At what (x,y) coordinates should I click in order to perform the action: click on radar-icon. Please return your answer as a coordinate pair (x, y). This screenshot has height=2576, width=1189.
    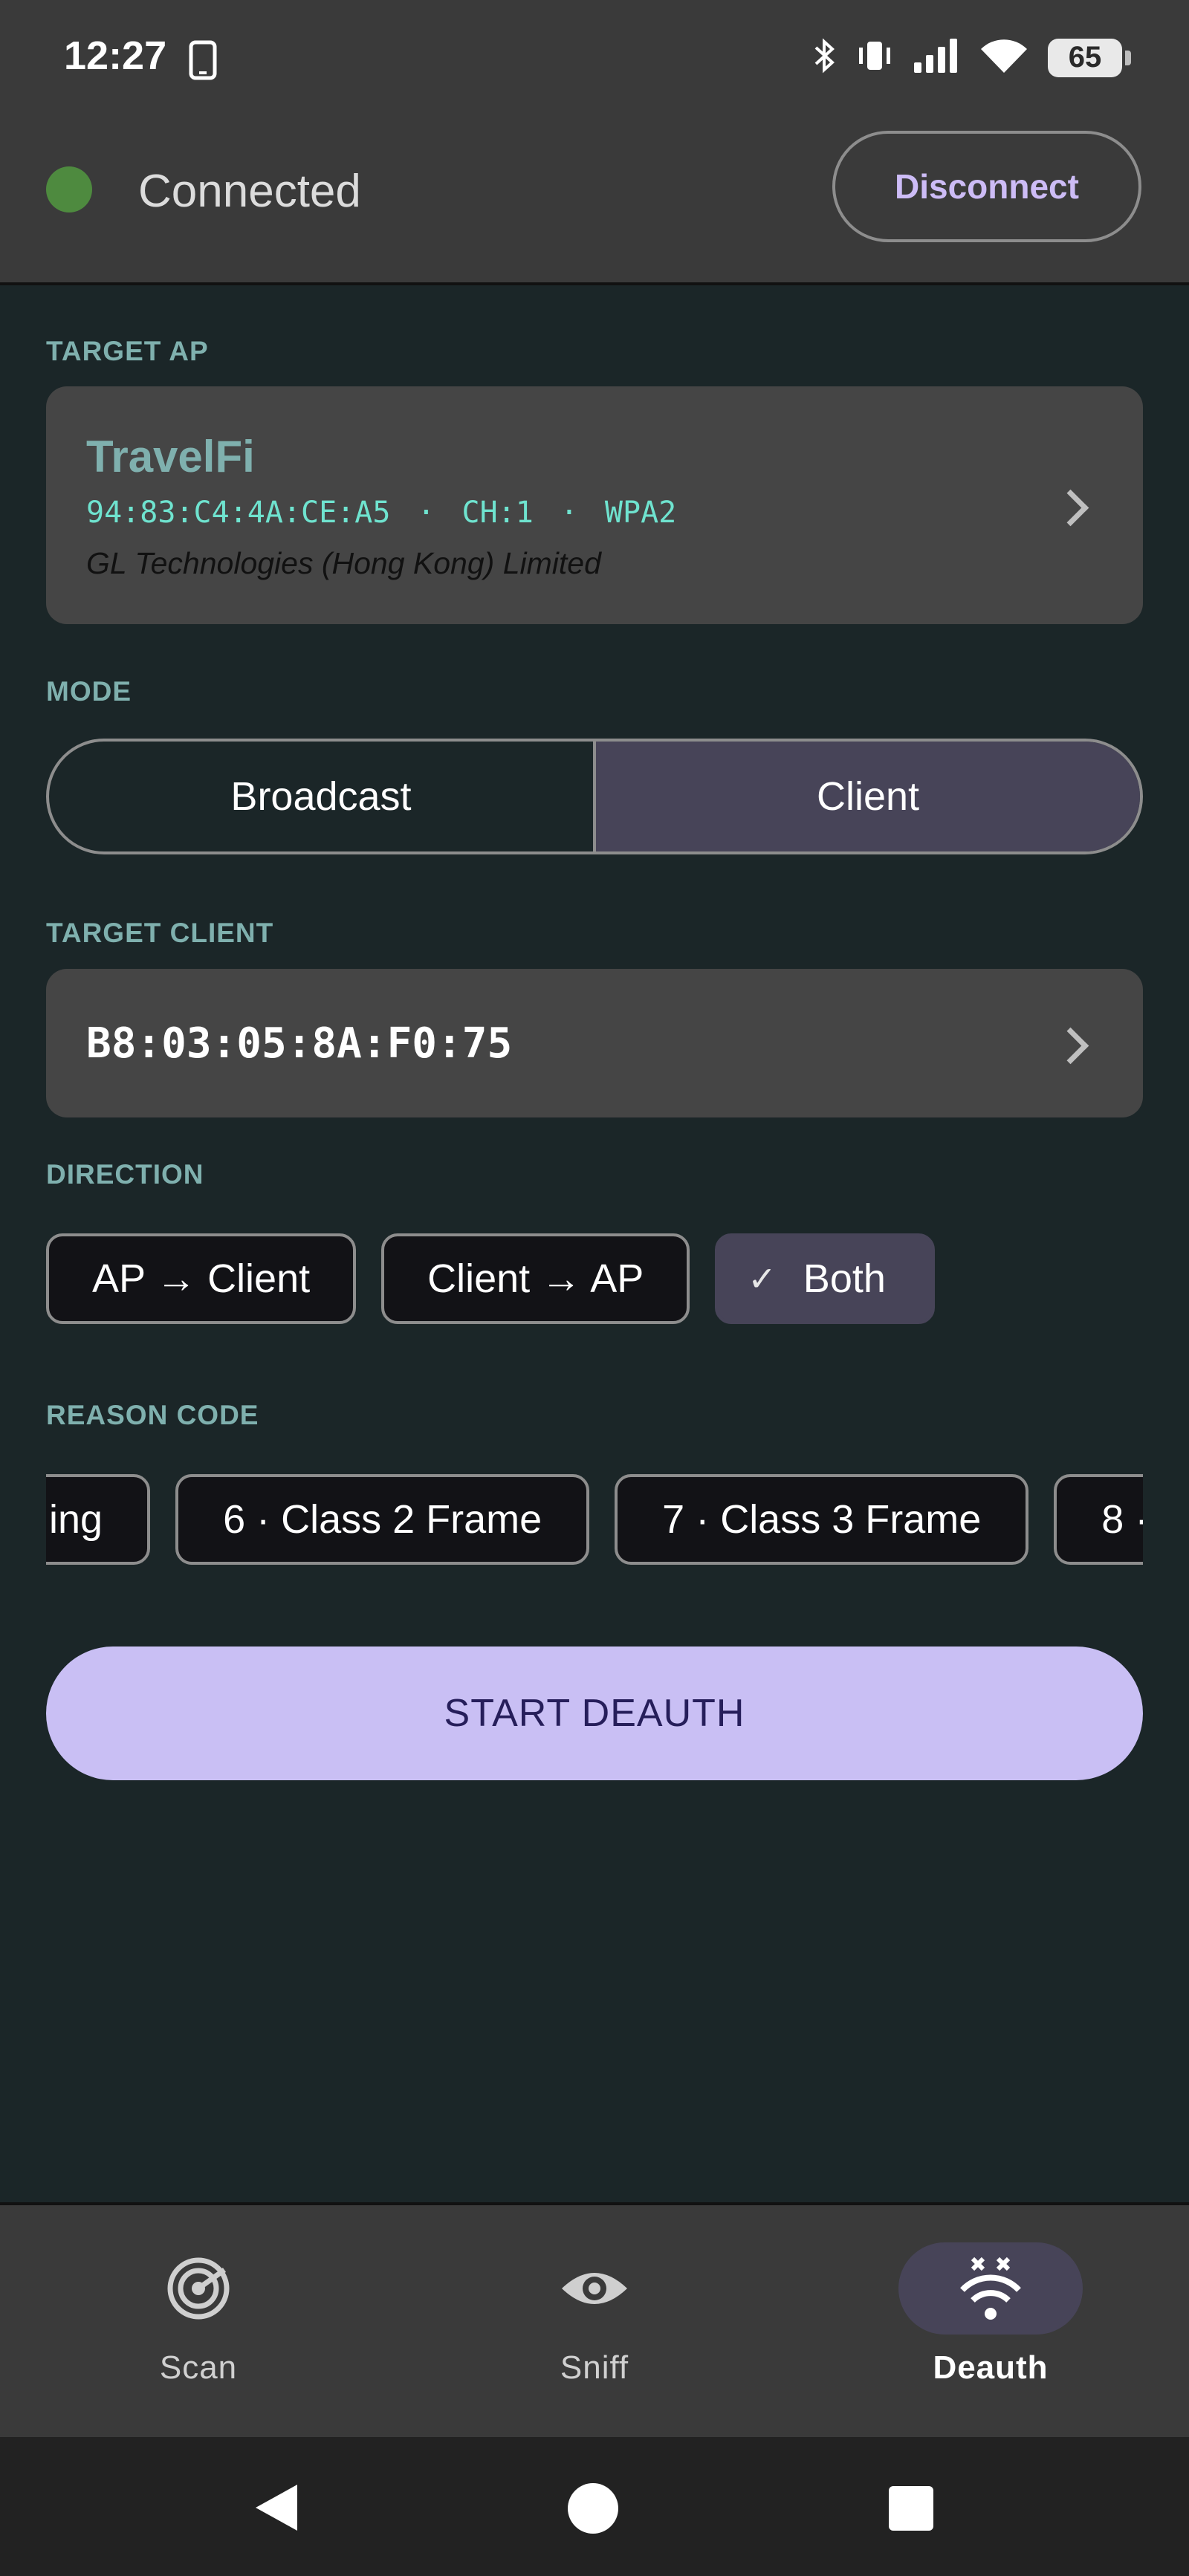
    Looking at the image, I should click on (199, 2288).